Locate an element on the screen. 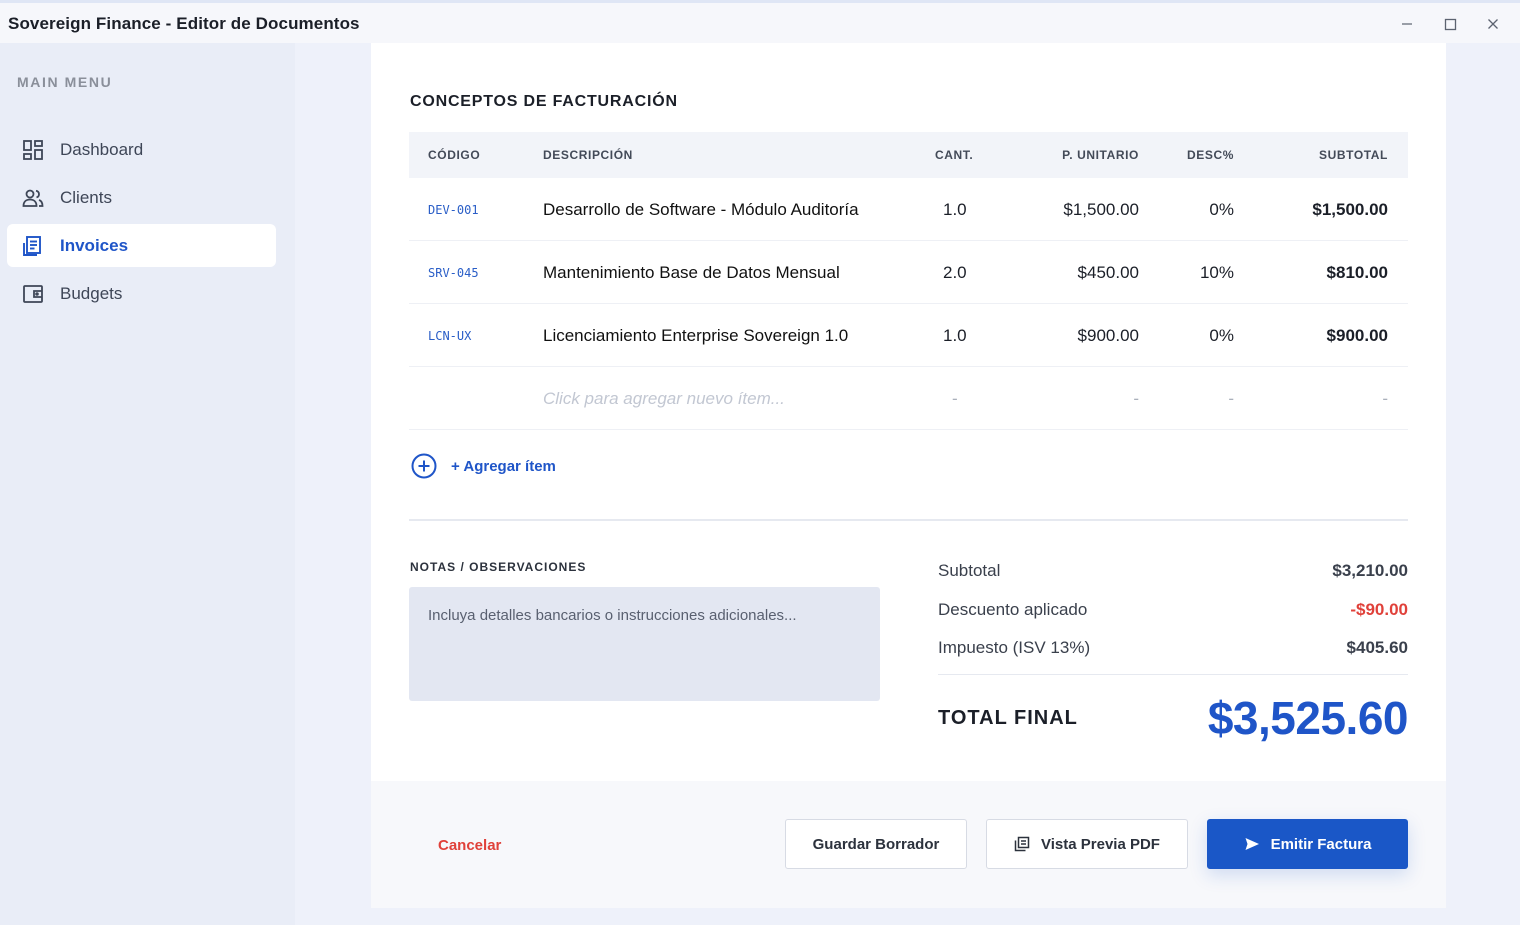 The width and height of the screenshot is (1520, 925). wallet-icon is located at coordinates (33, 294).